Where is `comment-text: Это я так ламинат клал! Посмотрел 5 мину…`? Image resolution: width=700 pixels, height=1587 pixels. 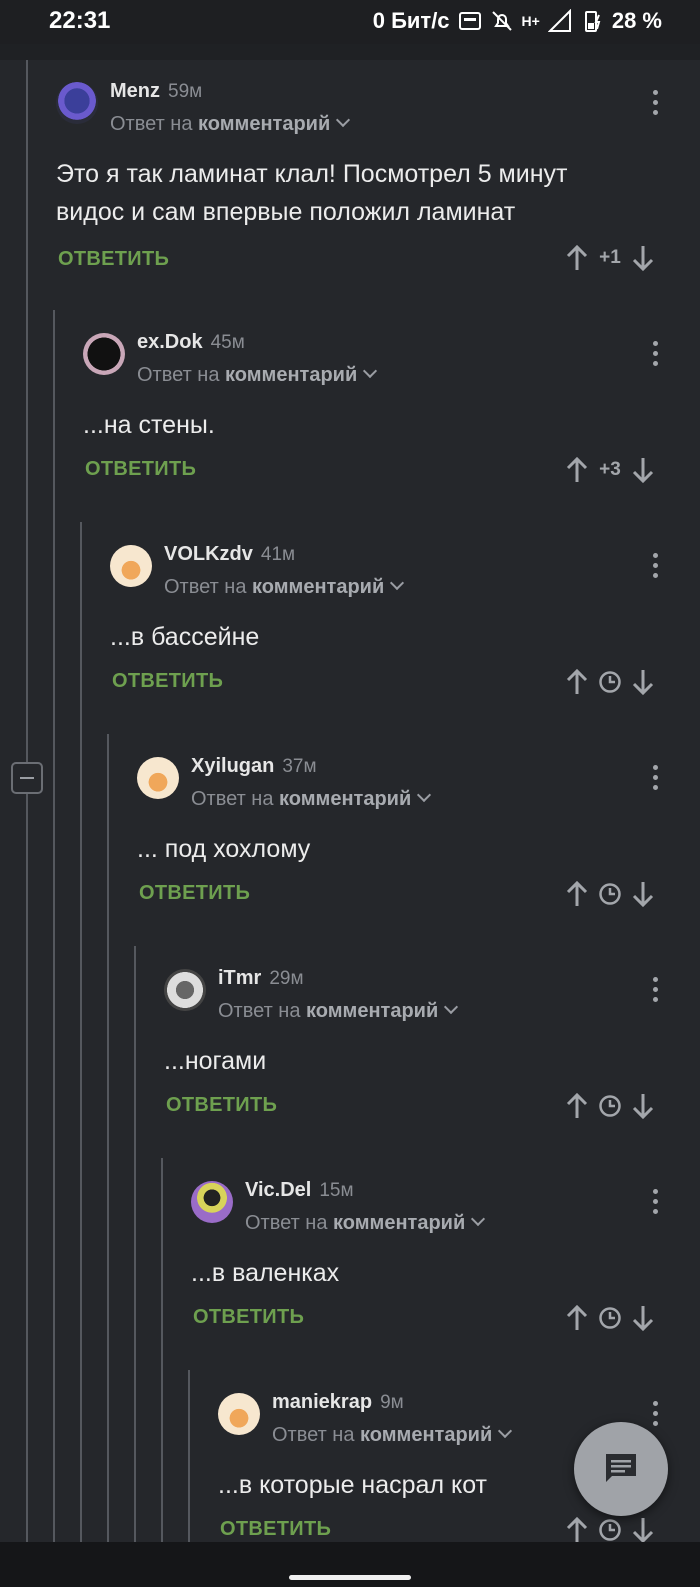
comment-text: Это я так ламинат клал! Посмотрел 5 мину… is located at coordinates (312, 193).